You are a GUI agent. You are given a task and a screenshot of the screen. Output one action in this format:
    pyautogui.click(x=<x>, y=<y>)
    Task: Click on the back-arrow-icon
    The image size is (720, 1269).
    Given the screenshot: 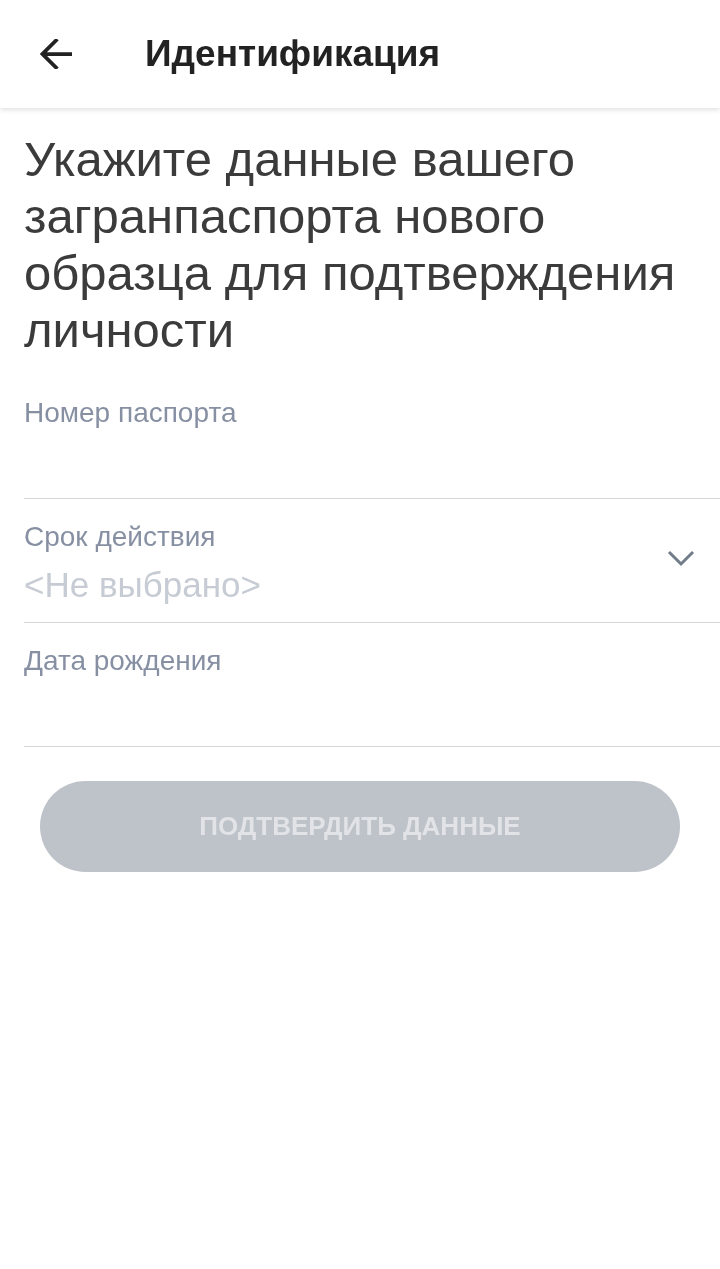 What is the action you would take?
    pyautogui.click(x=56, y=54)
    